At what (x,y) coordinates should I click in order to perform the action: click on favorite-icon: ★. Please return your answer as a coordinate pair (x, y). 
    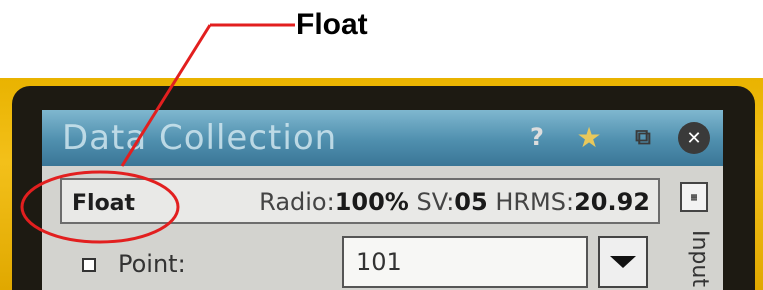
    Looking at the image, I should click on (589, 137).